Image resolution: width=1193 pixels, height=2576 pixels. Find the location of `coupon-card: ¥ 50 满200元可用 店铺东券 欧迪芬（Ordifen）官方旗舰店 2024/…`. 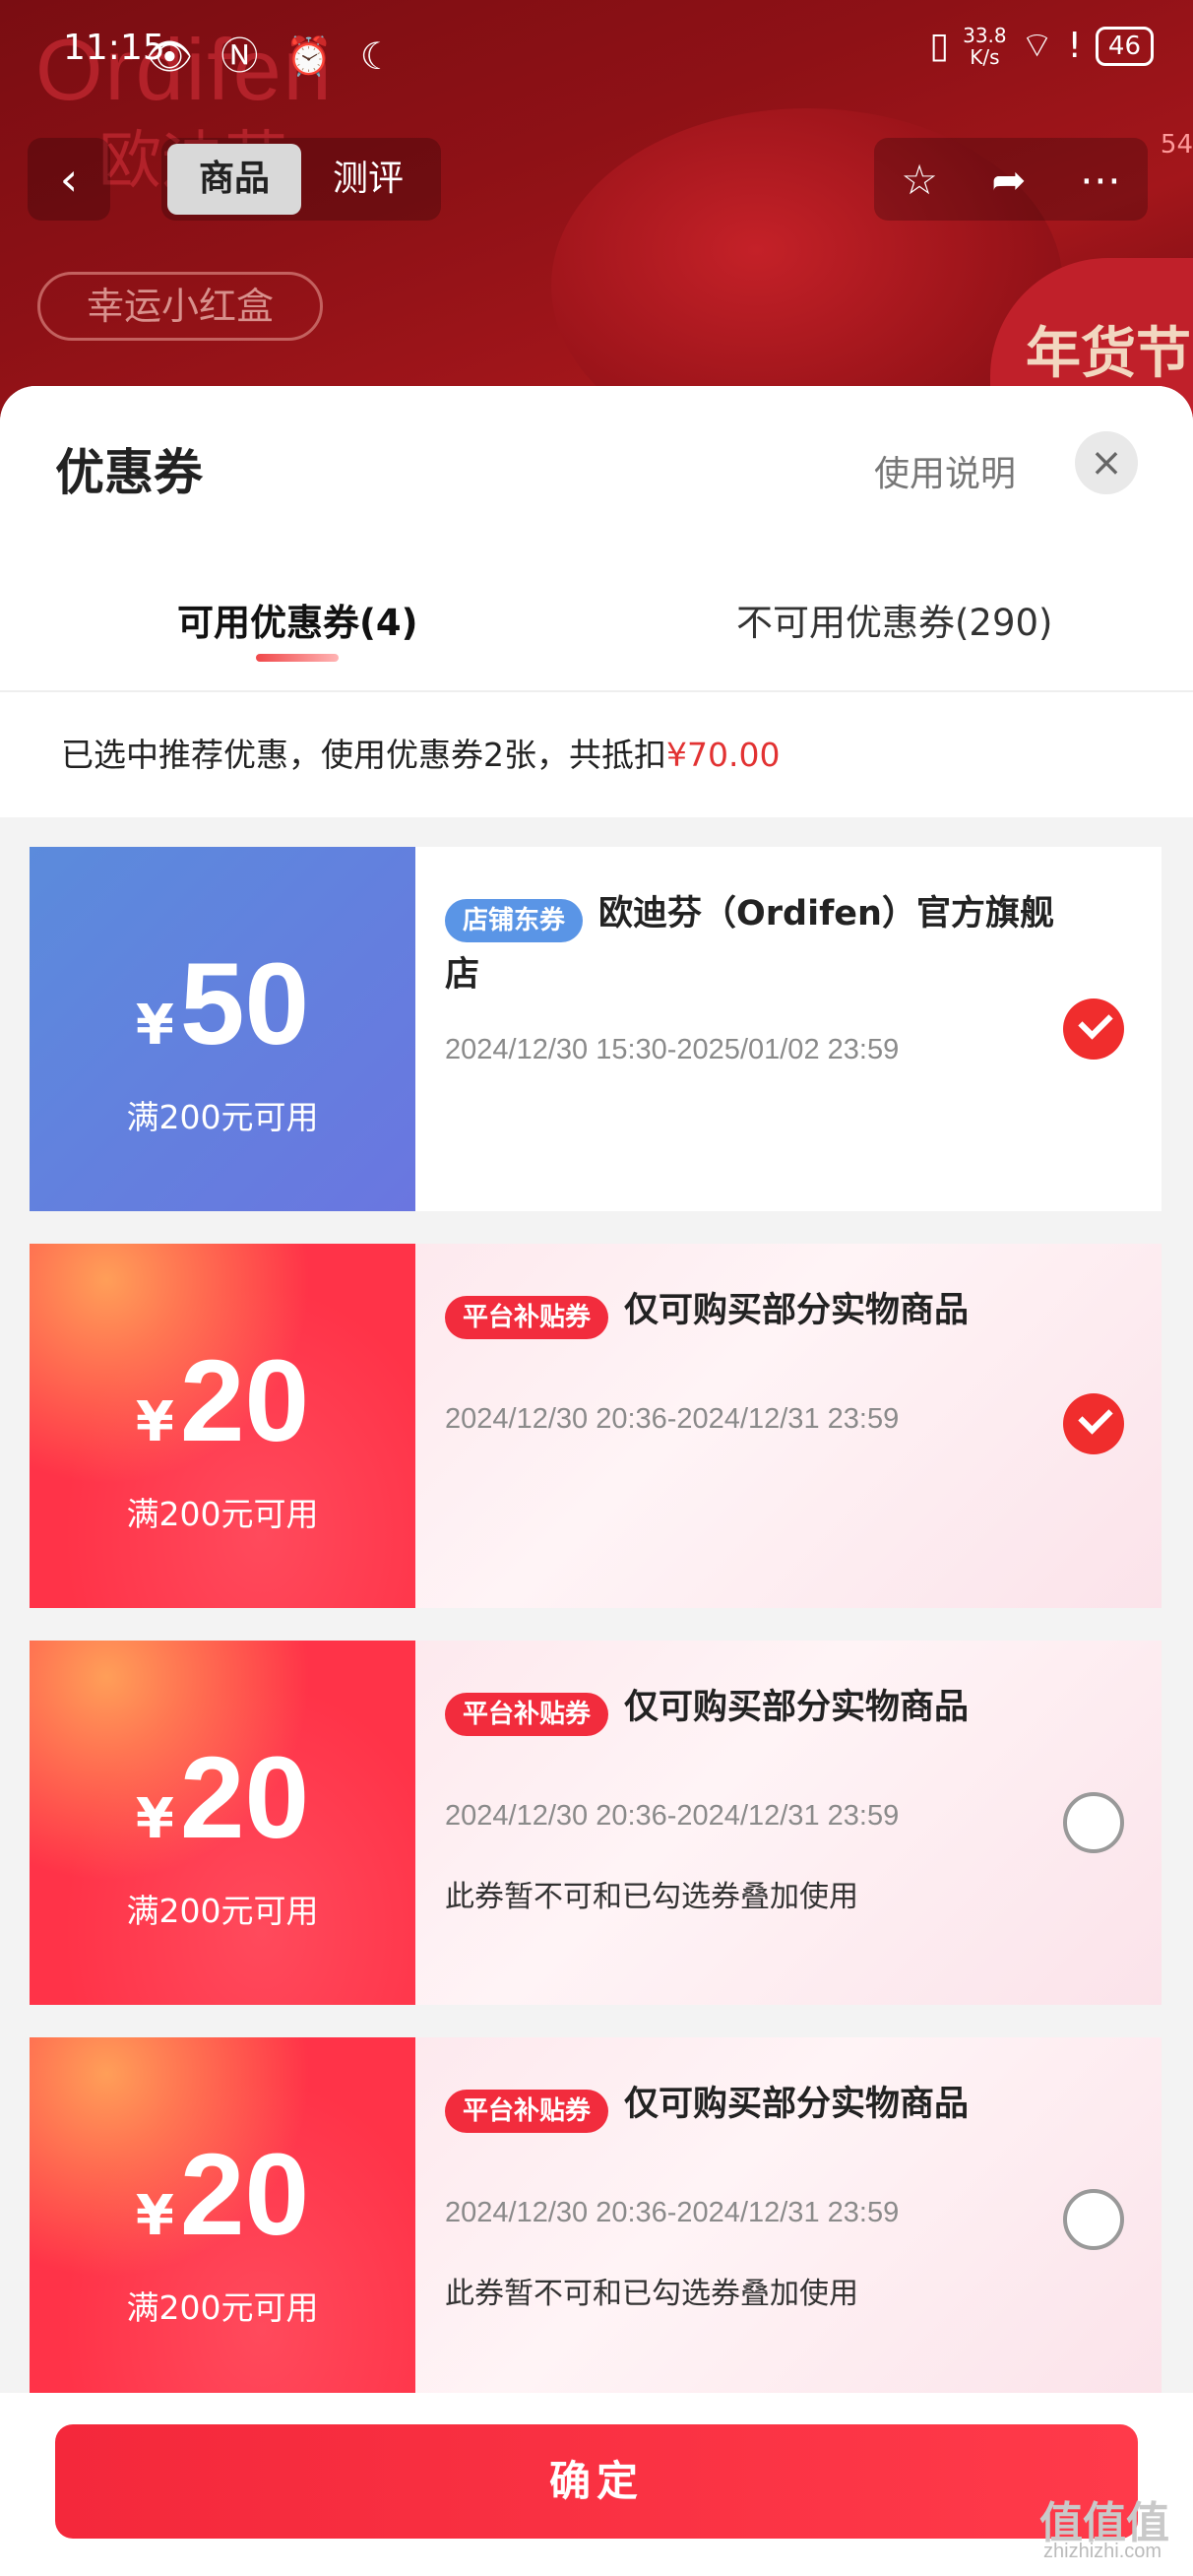

coupon-card: ¥ 50 满200元可用 店铺东券 欧迪芬（Ordifen）官方旗舰店 2024/… is located at coordinates (596, 1029).